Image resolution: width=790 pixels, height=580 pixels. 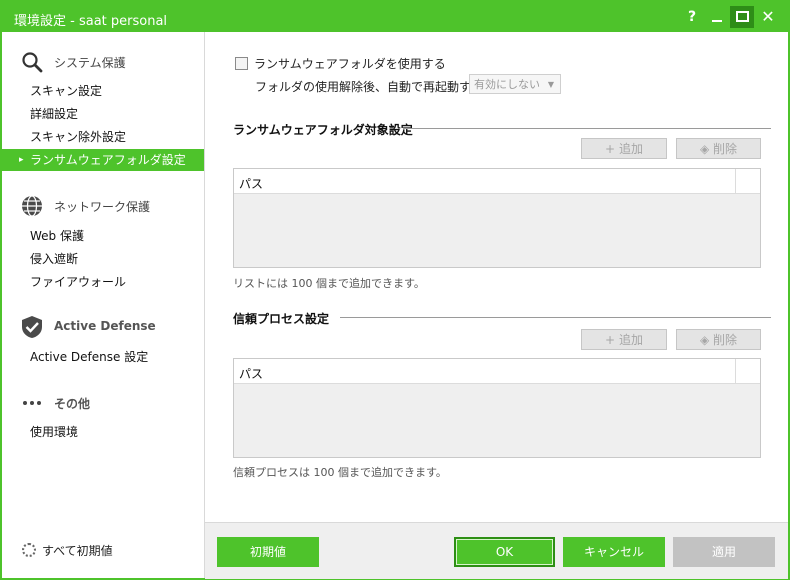 I want to click on section-network-protection: ネットワーク保護, so click(x=103, y=205).